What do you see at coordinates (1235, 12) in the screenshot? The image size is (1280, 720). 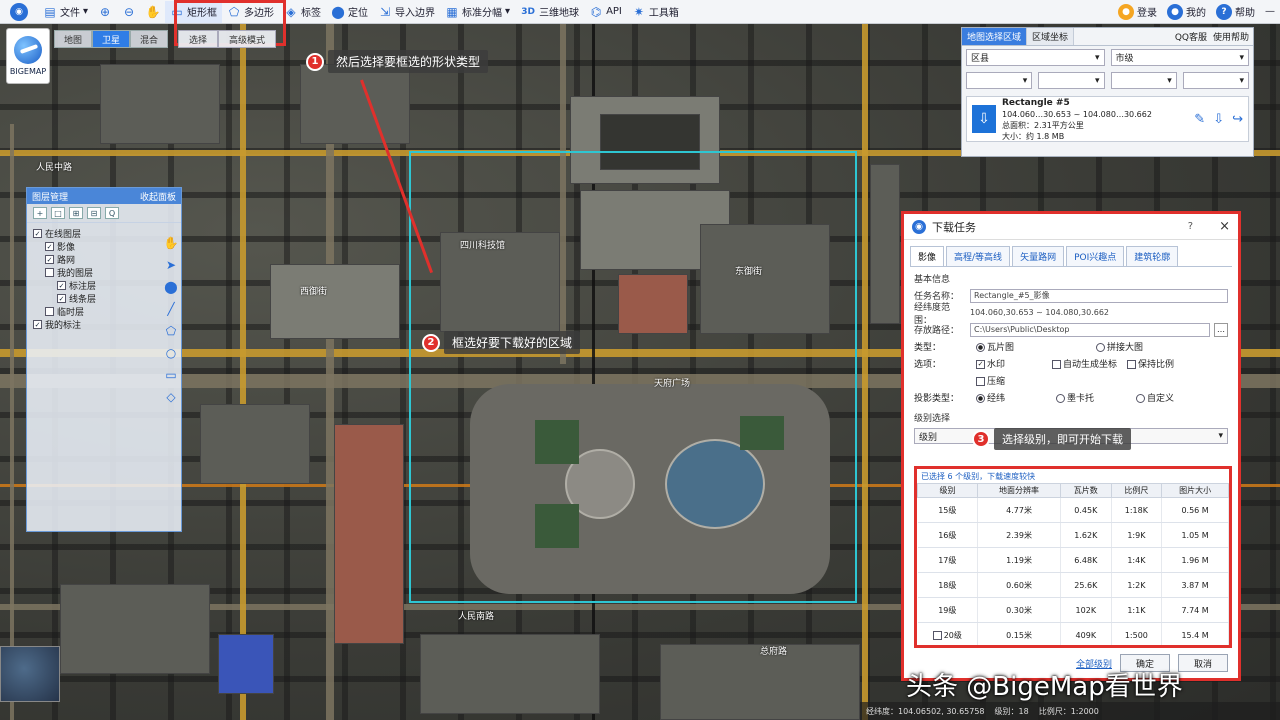 I see `help-button: ? 帮助` at bounding box center [1235, 12].